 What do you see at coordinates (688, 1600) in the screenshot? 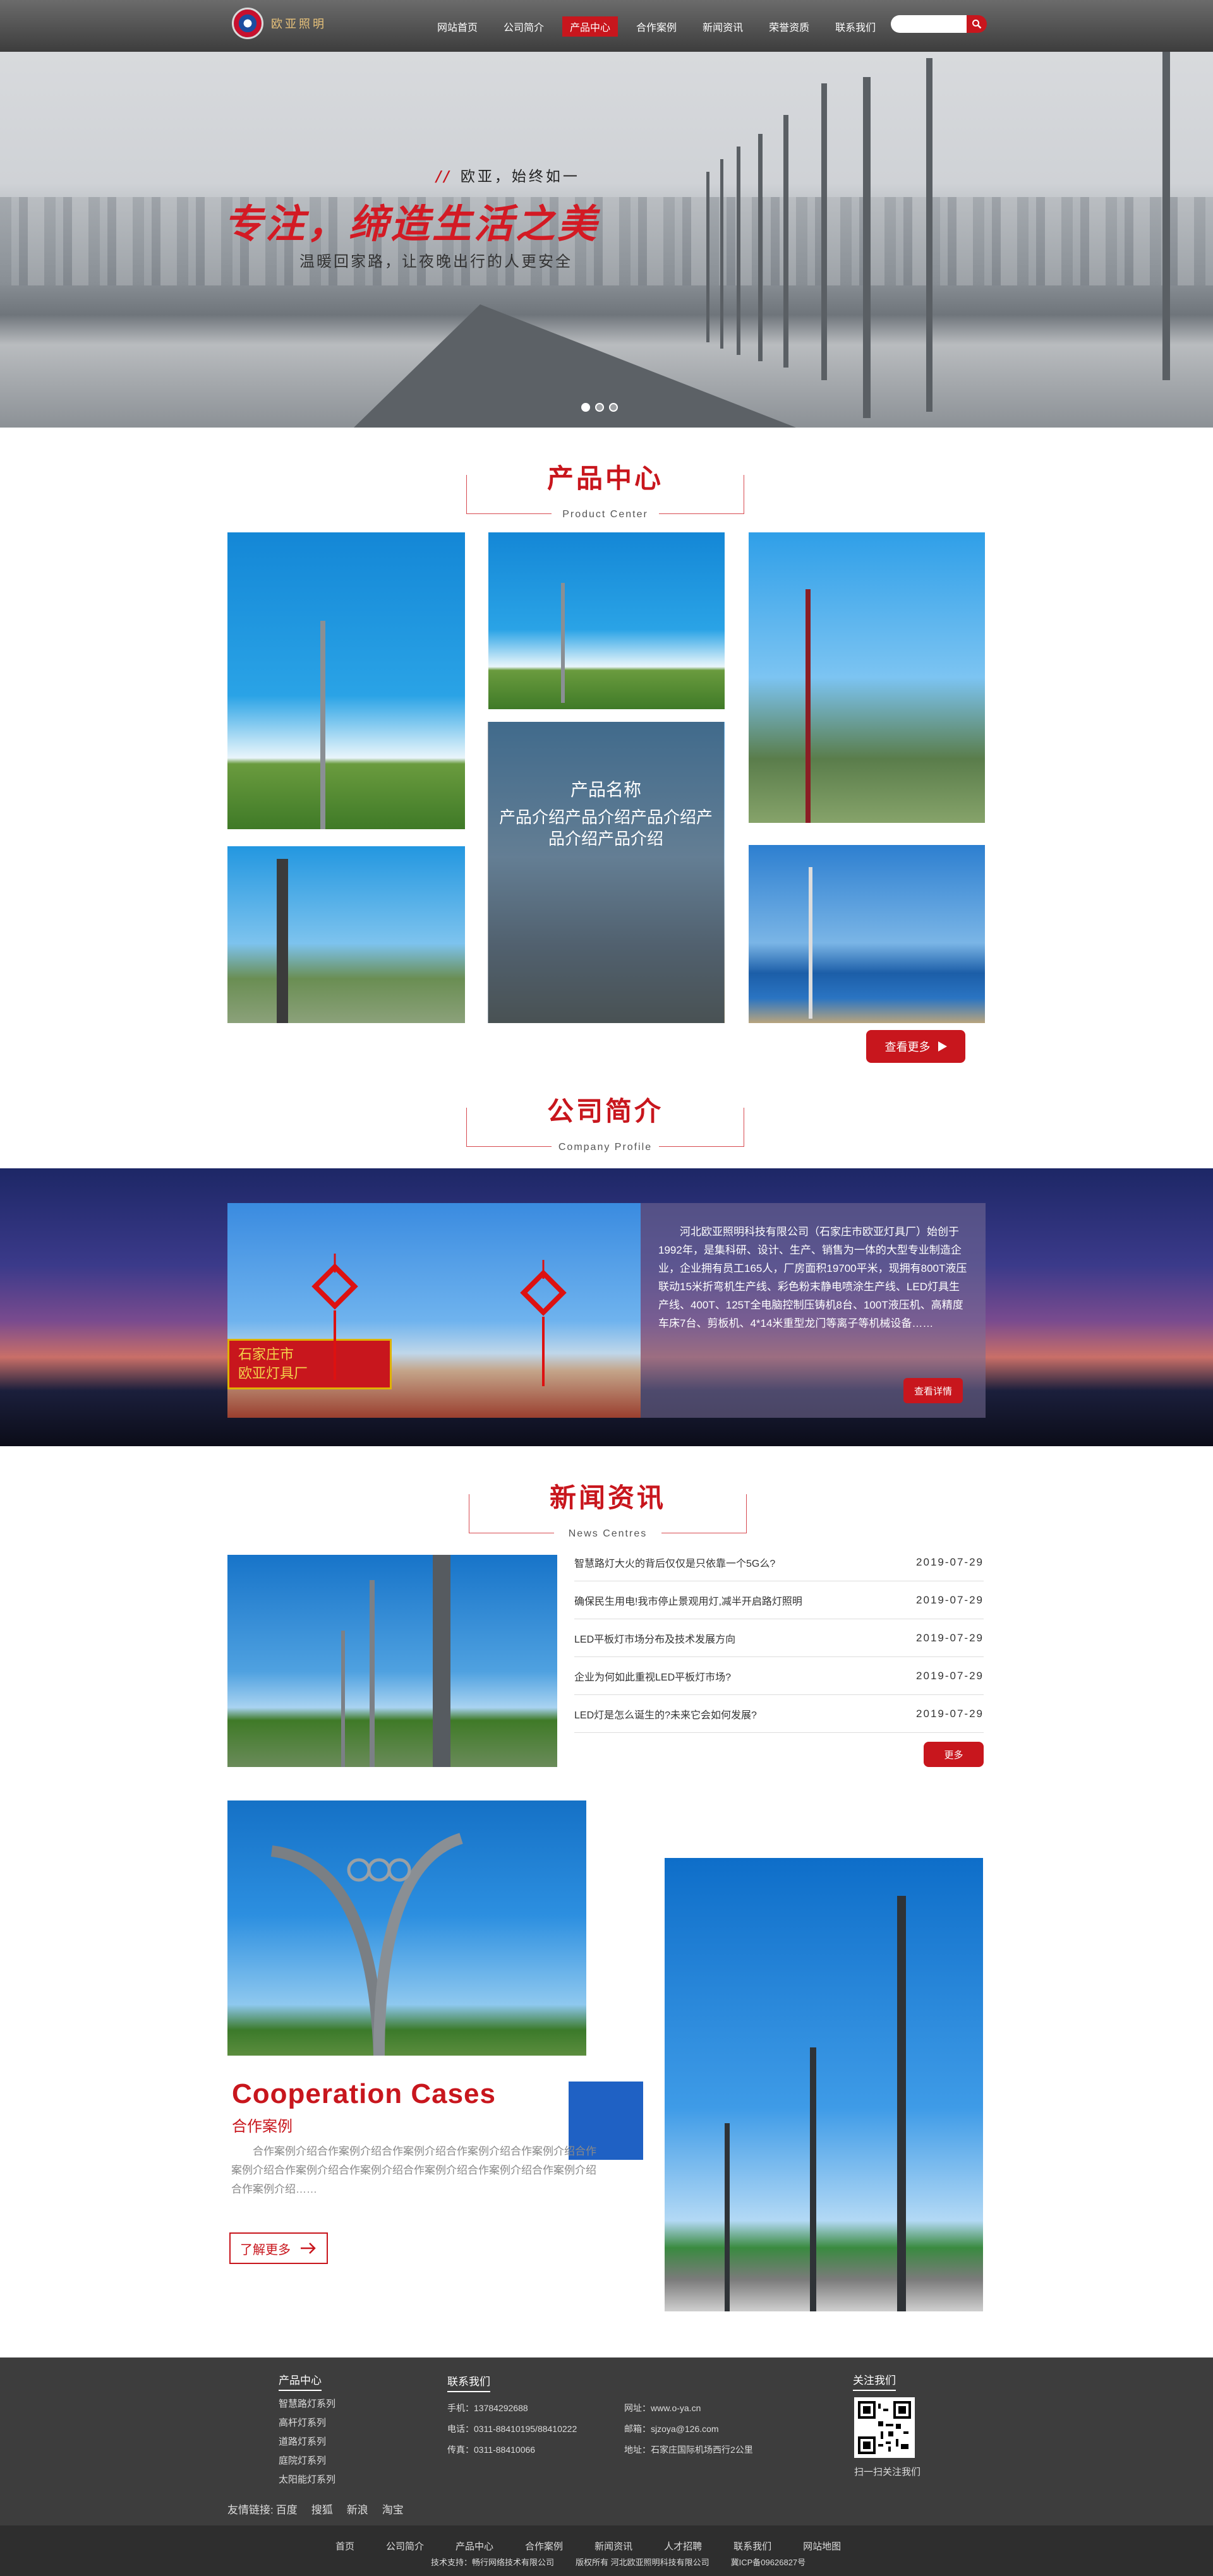
I see `news-title: 确保民生用电!我市停止景观用灯,减半开启路灯照明` at bounding box center [688, 1600].